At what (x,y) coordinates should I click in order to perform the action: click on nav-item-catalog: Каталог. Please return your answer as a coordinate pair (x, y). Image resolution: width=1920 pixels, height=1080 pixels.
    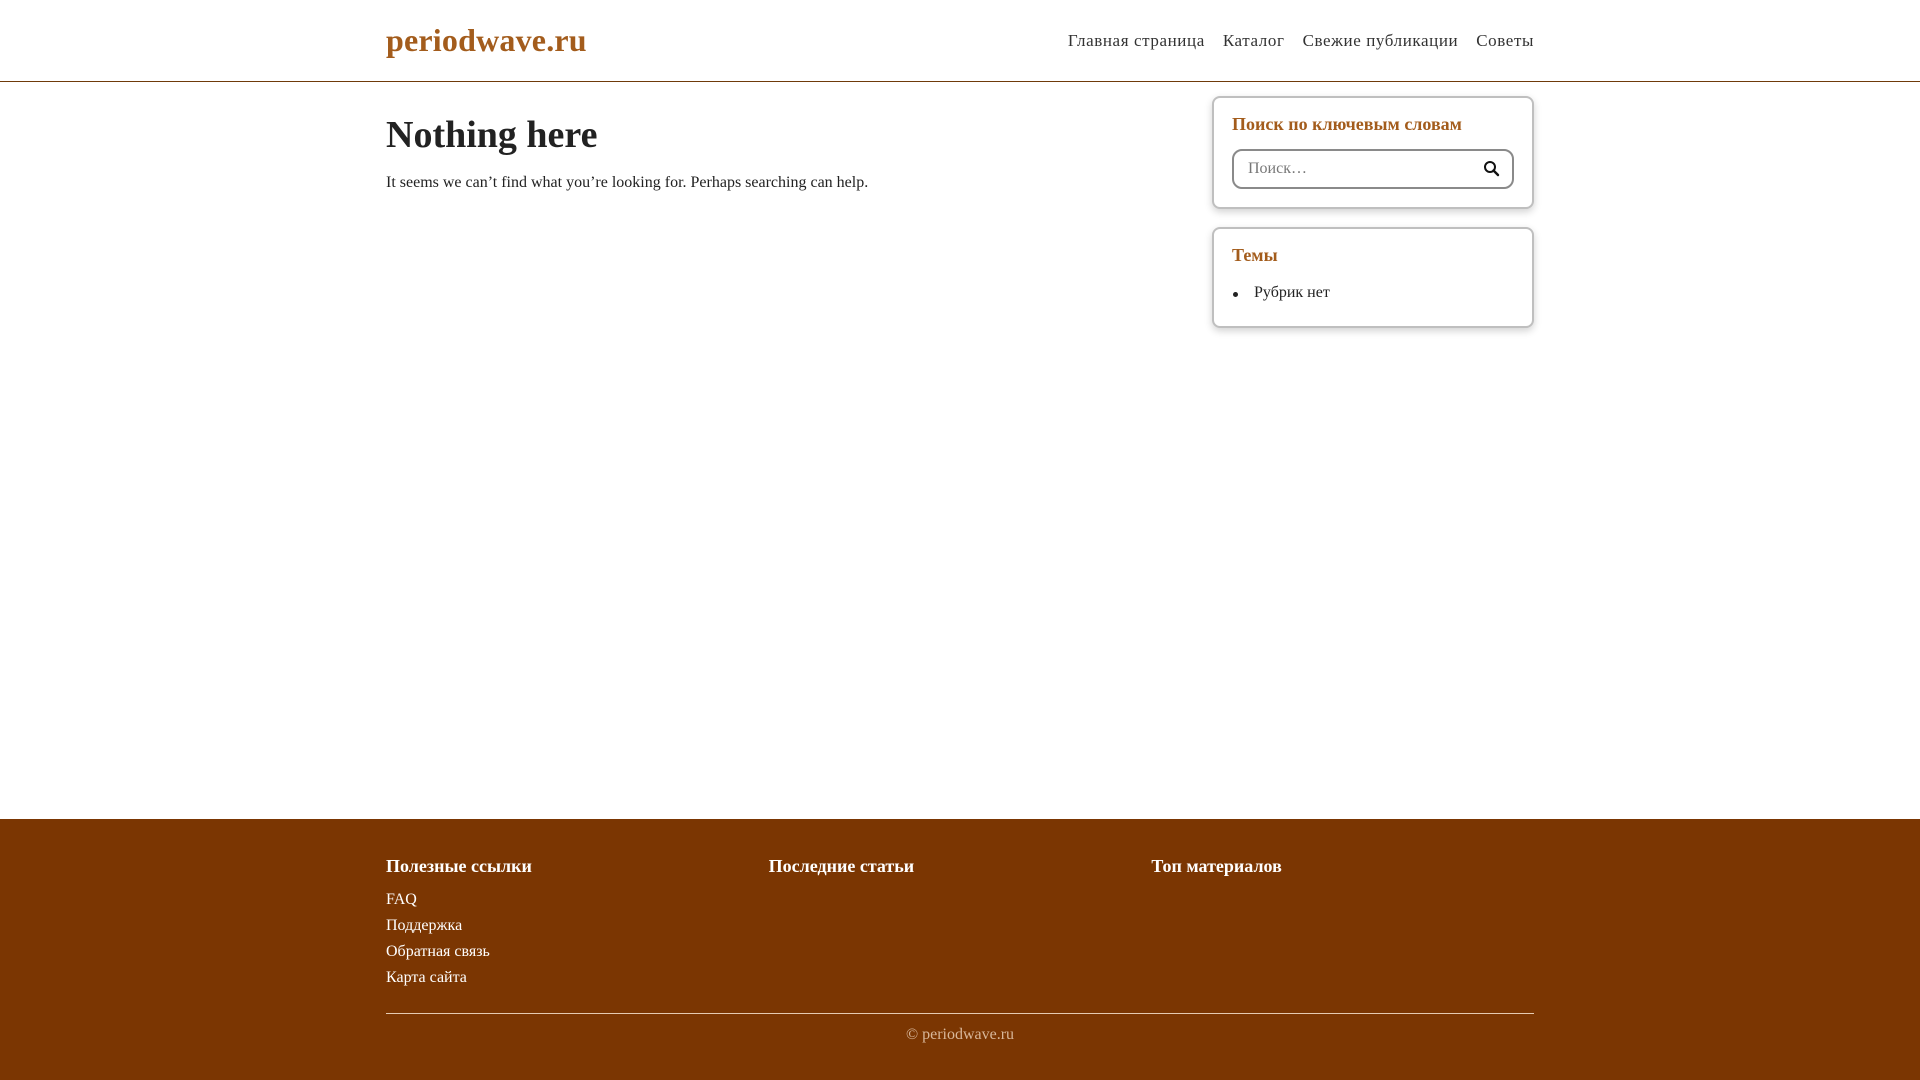
    Looking at the image, I should click on (1254, 41).